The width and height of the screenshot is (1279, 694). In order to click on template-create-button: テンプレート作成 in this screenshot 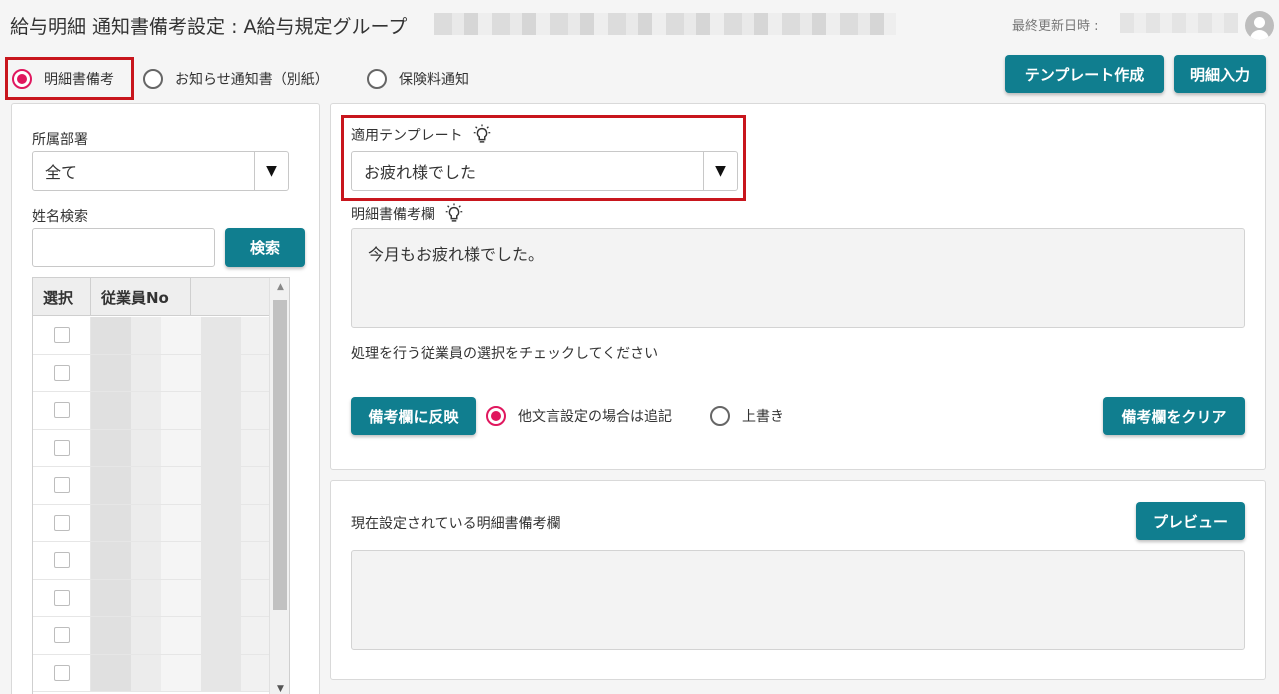, I will do `click(1084, 74)`.